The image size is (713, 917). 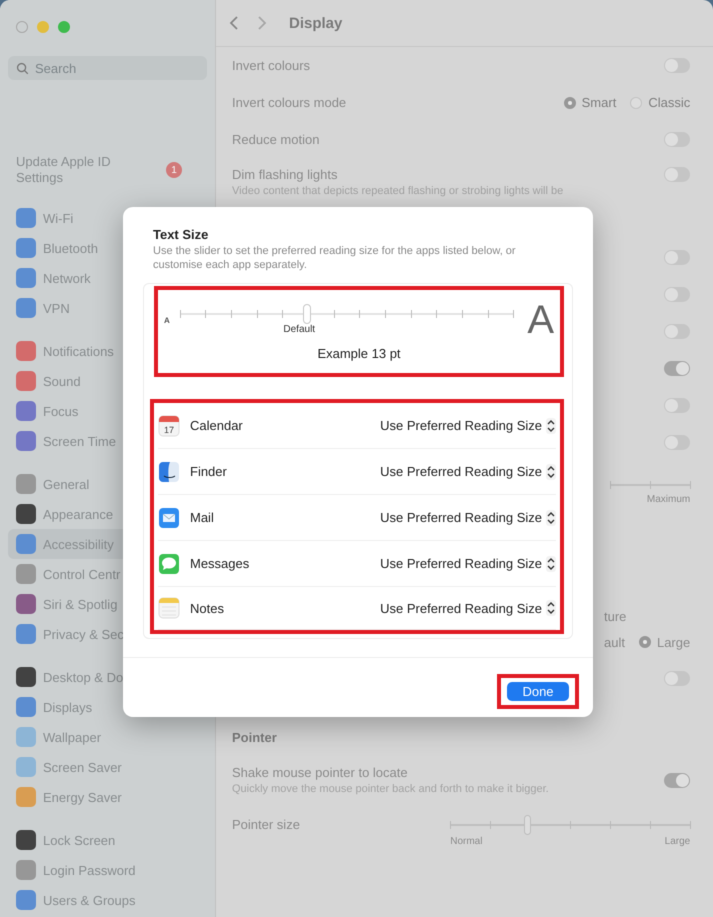 I want to click on setting-label: Invert colours, so click(x=271, y=65).